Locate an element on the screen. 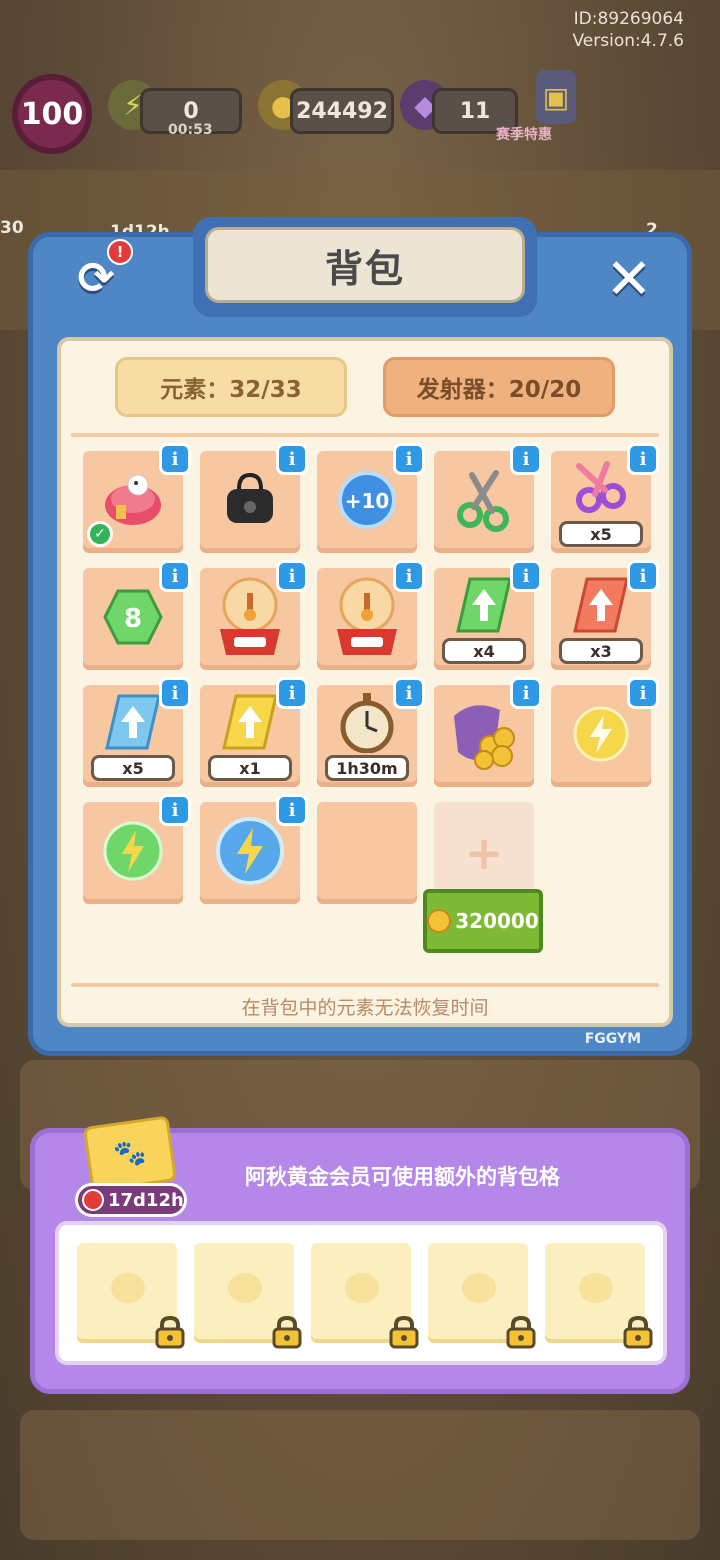 Image resolution: width=720 pixels, height=1560 pixels. purple-scissors-icon is located at coordinates (601, 488).